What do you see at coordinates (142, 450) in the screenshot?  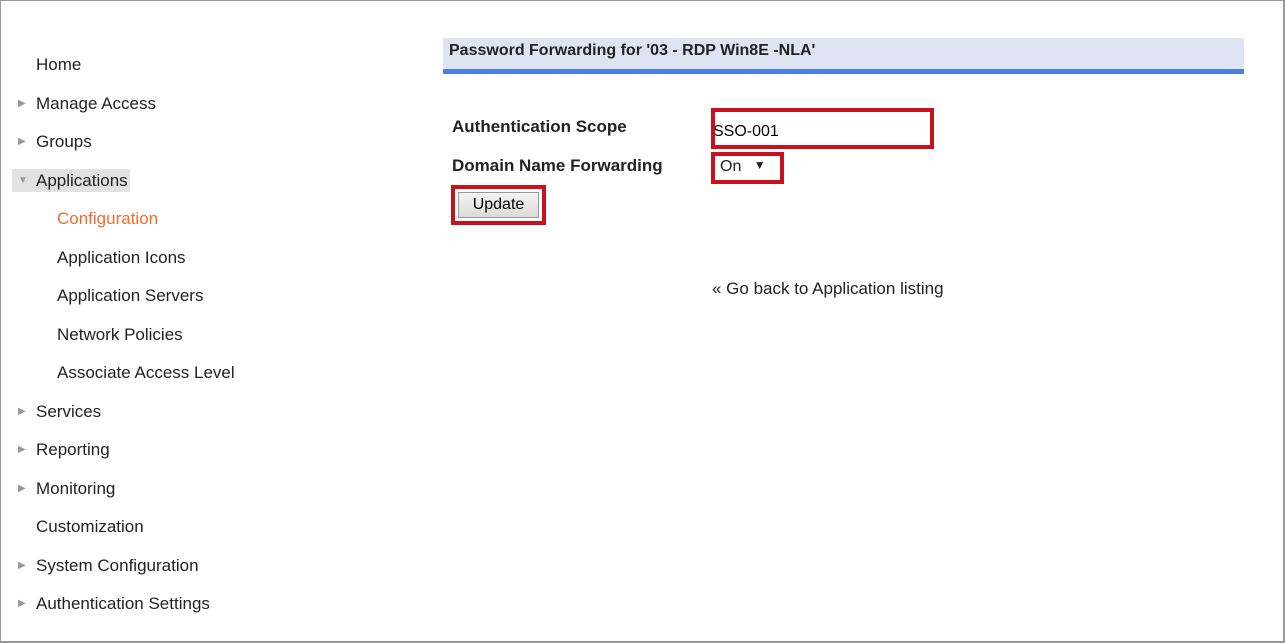 I see `sidebar-item-reporting: ▶ Reporting` at bounding box center [142, 450].